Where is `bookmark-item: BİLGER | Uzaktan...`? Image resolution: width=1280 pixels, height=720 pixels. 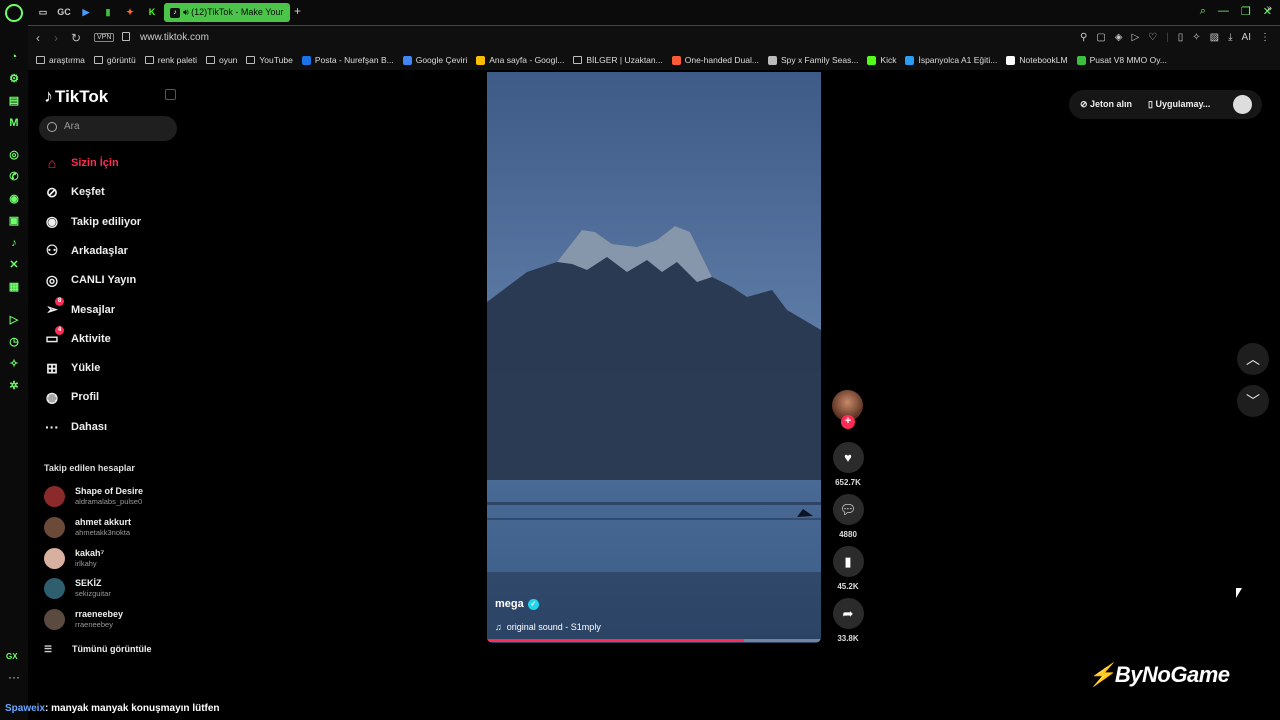 bookmark-item: BİLGER | Uzaktan... is located at coordinates (618, 60).